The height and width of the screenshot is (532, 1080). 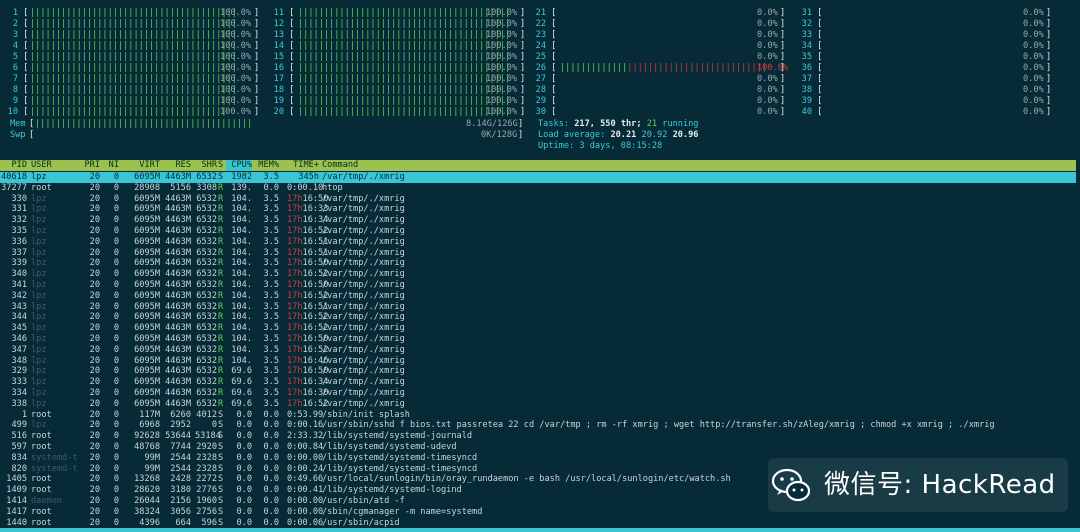 I want to click on cell-time: 0:49.66, so click(x=305, y=479).